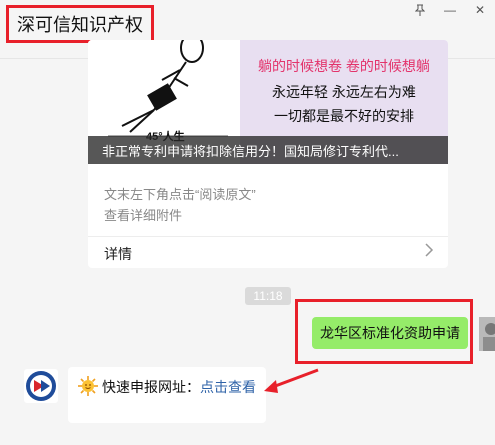  Describe the element at coordinates (344, 66) in the screenshot. I see `cover-line-1: 躺的时候想卷 卷的时候想躺` at that location.